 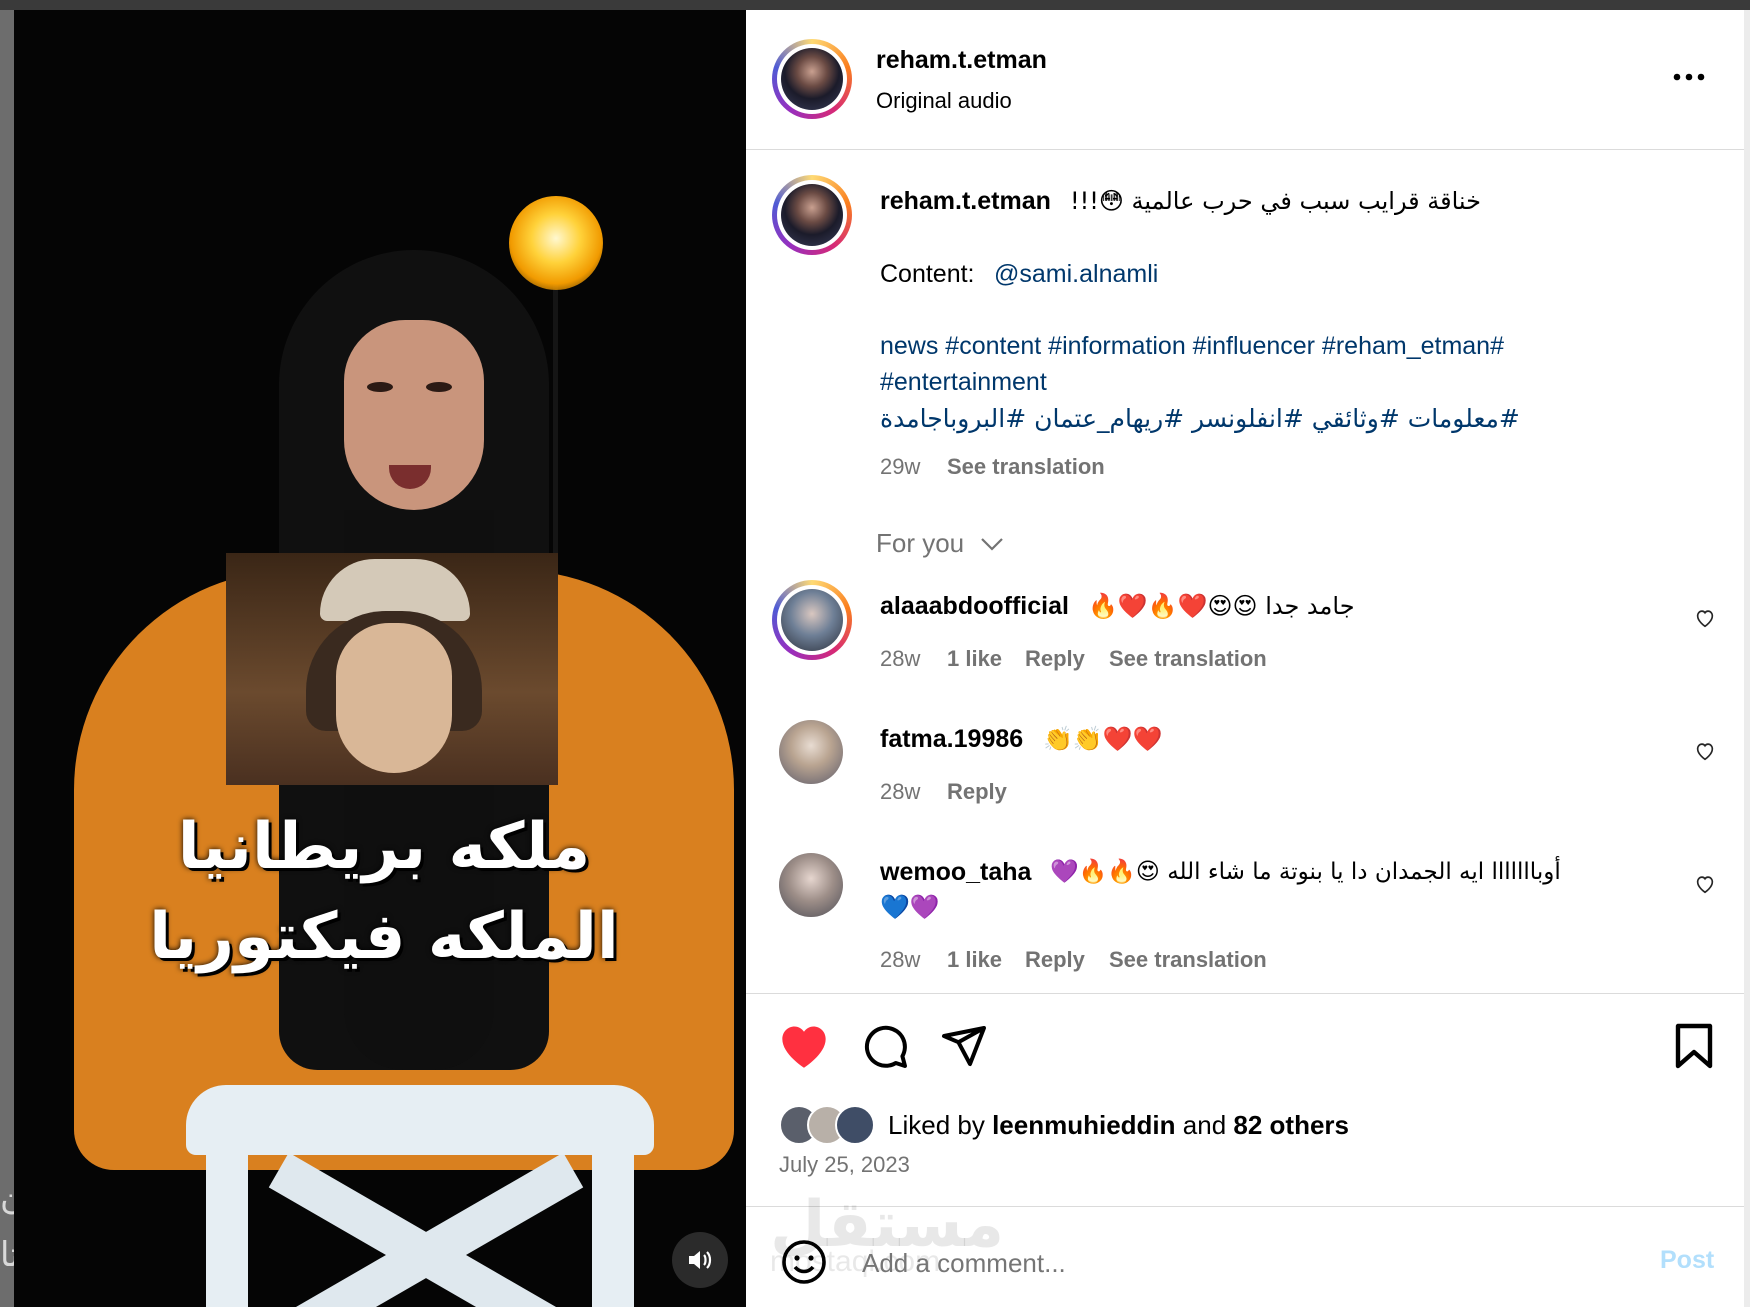 I want to click on content-label: Content:, so click(x=927, y=274).